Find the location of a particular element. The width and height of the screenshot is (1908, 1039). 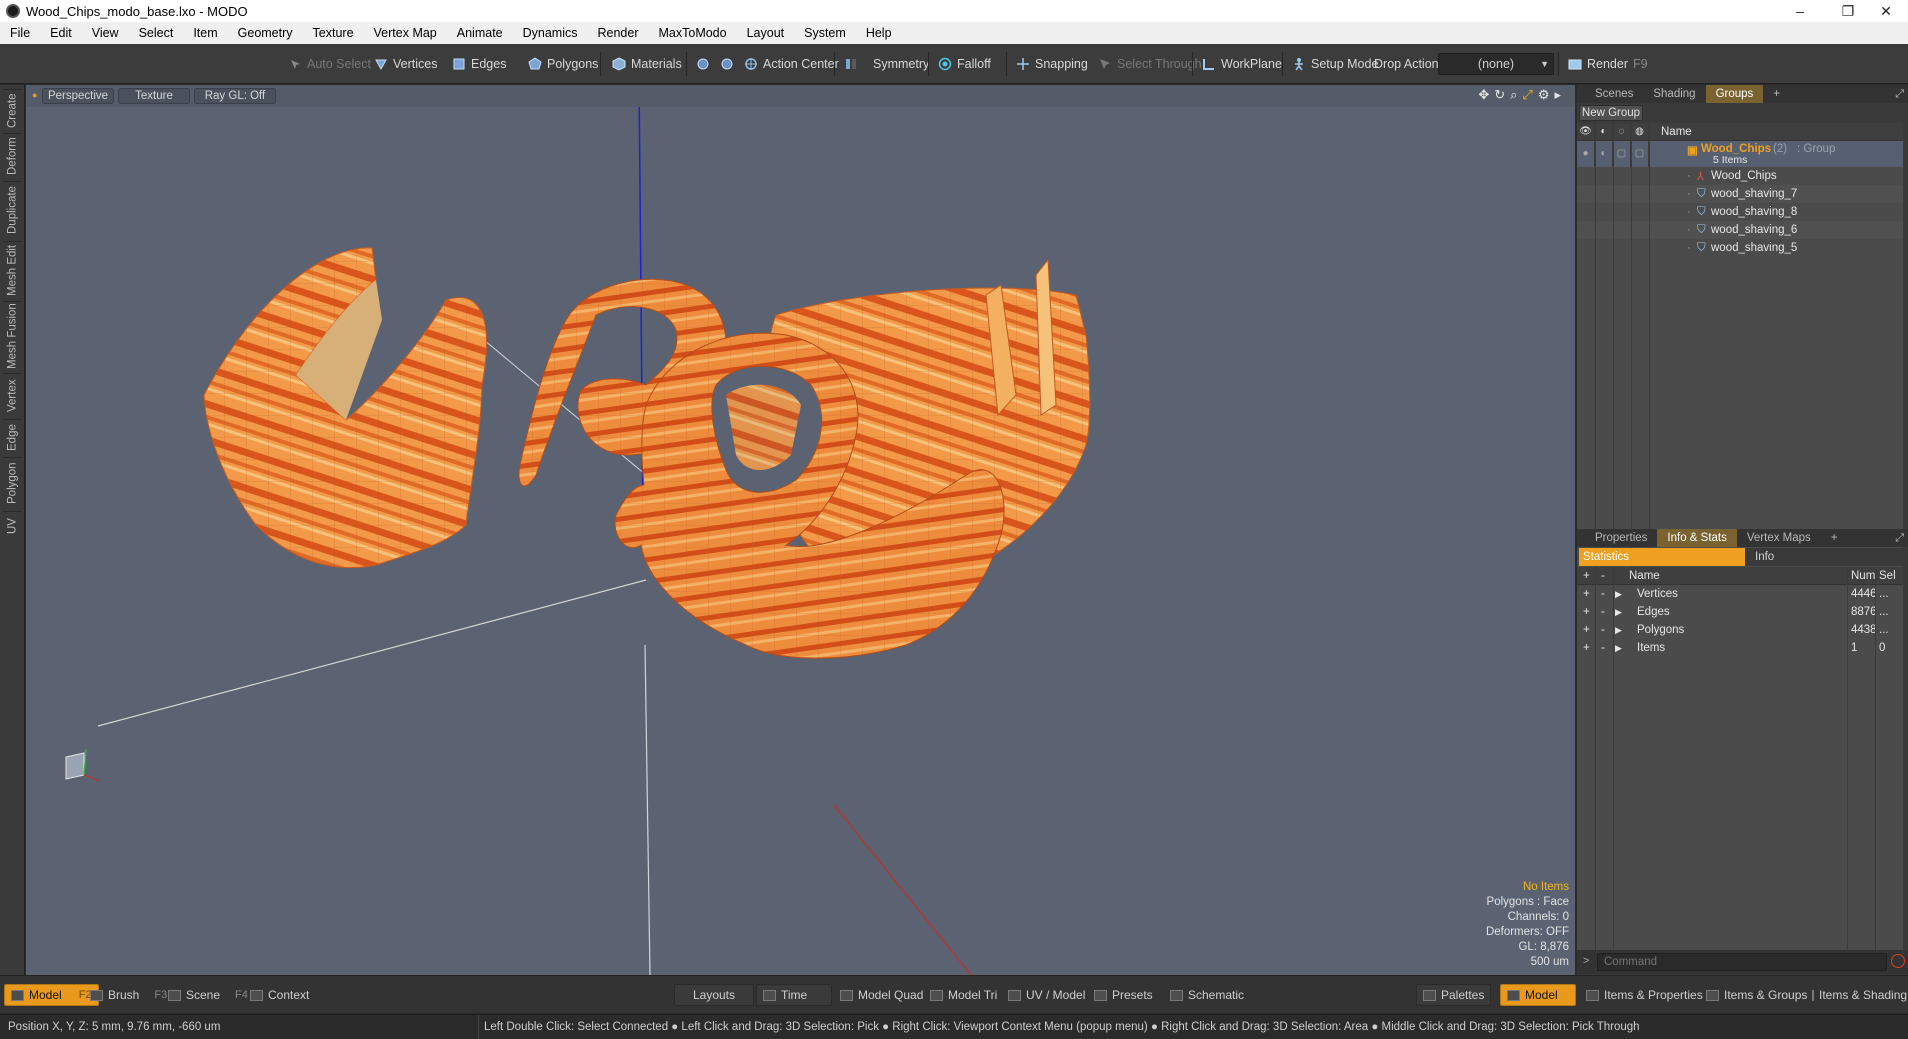

table-row: + - ▶ Items 1 0 is located at coordinates (1740, 648).